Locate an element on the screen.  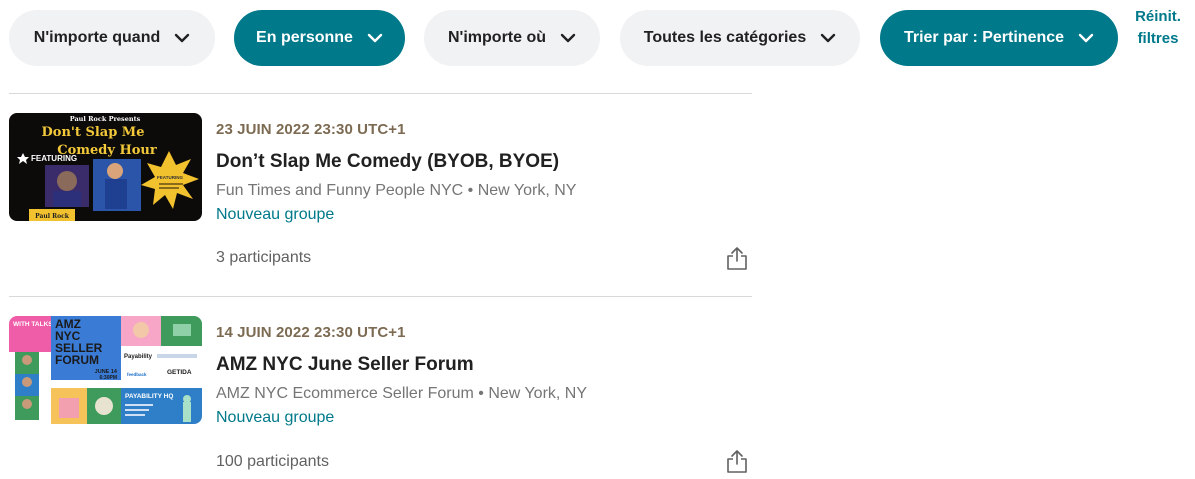
event-date: 14 JUIN 2022 23:30 UTC+1 is located at coordinates (311, 332).